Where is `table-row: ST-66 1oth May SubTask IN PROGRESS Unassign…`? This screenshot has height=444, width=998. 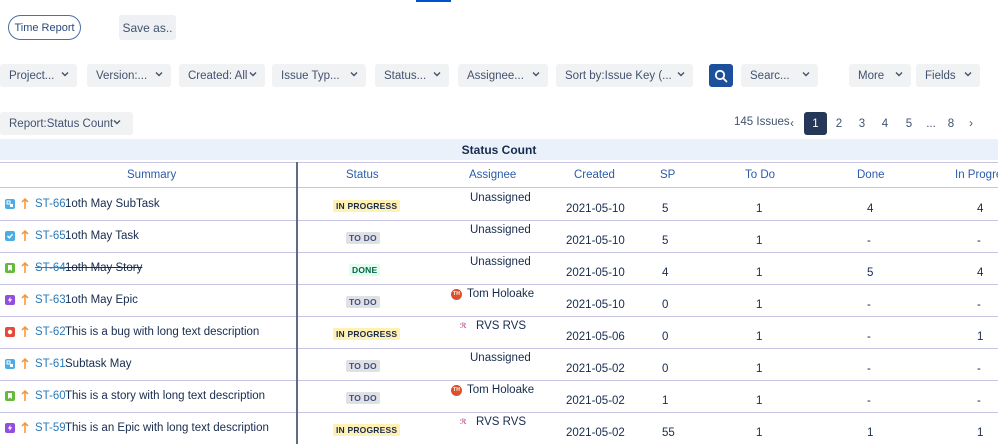 table-row: ST-66 1oth May SubTask IN PROGRESS Unassign… is located at coordinates (499, 205).